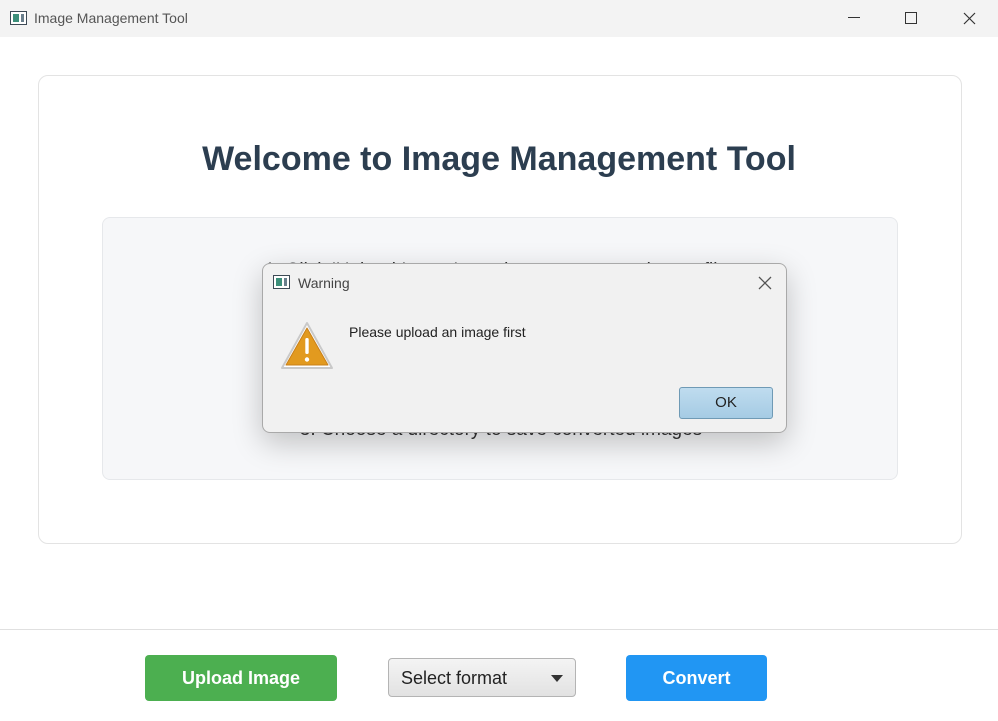  Describe the element at coordinates (307, 345) in the screenshot. I see `warning-icon` at that location.